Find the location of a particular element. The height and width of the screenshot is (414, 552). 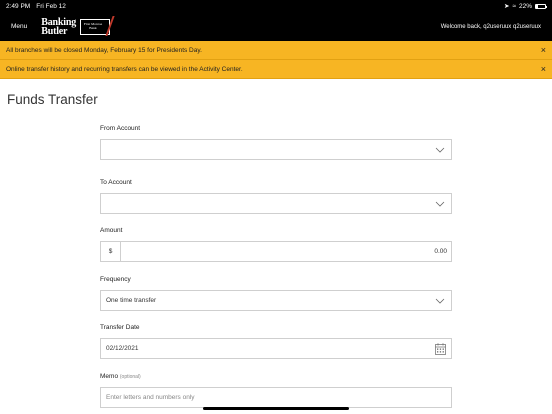

to-account-label: To Account is located at coordinates (116, 182).